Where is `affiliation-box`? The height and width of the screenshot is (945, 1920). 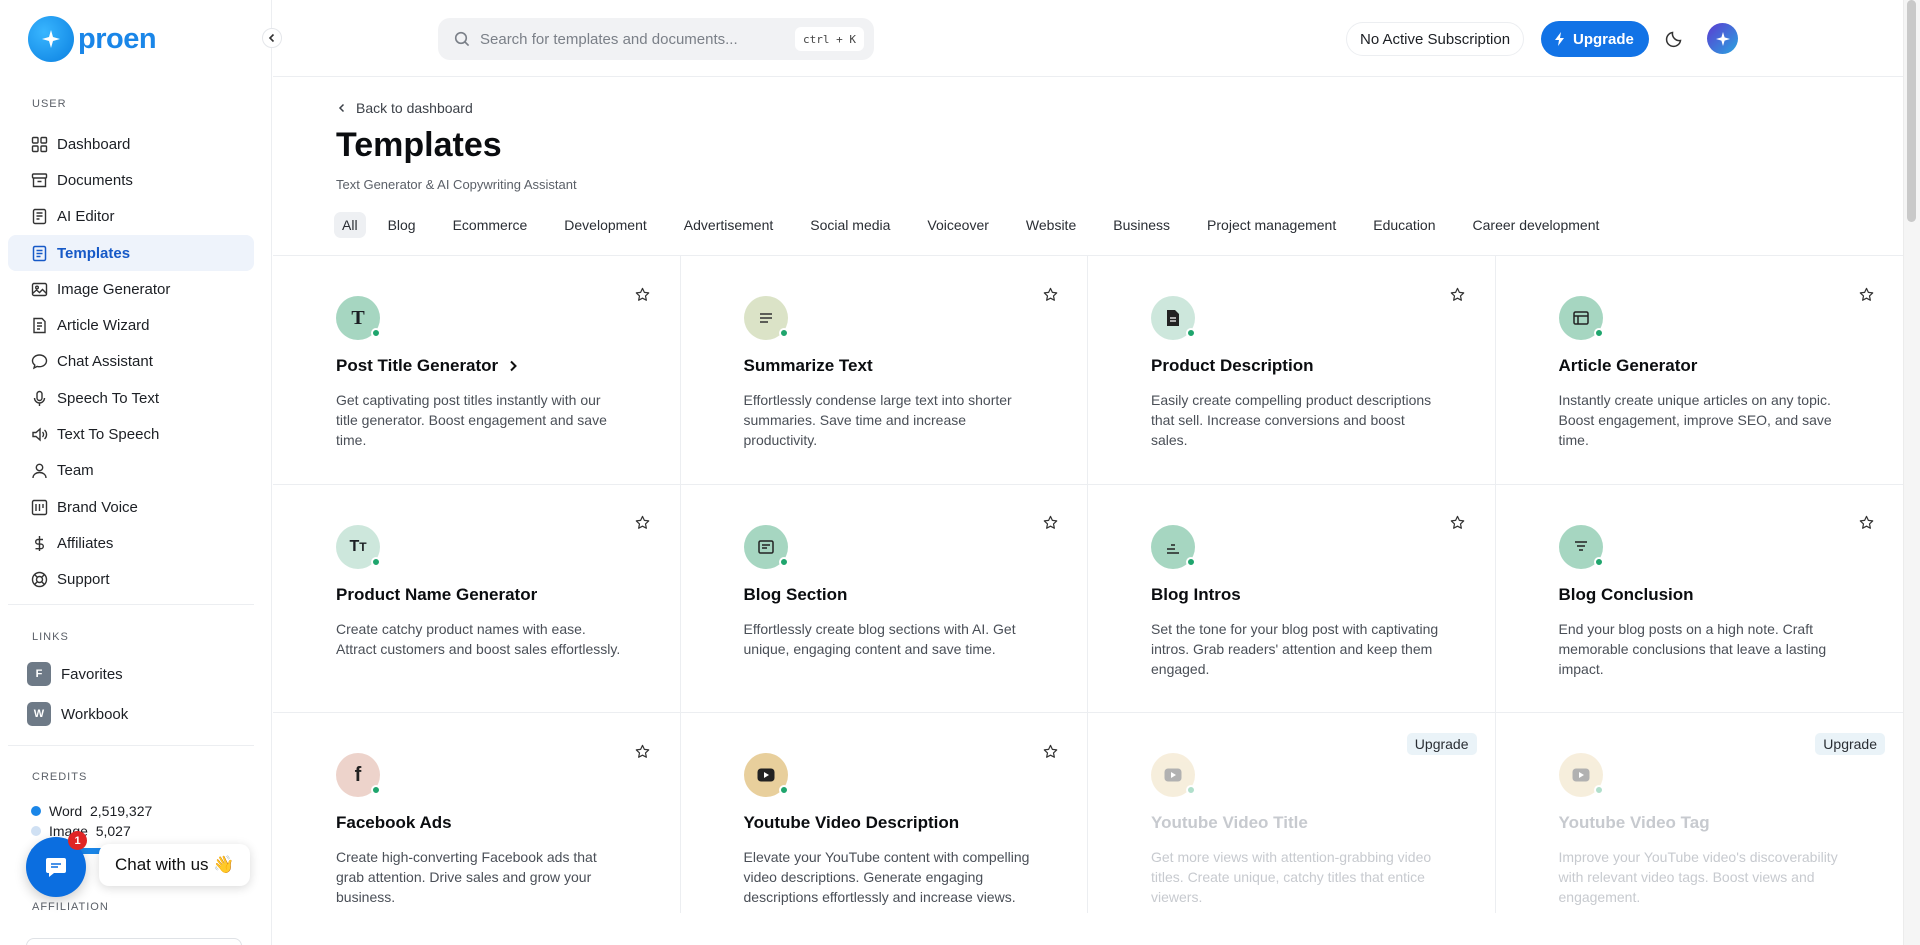
affiliation-box is located at coordinates (134, 941).